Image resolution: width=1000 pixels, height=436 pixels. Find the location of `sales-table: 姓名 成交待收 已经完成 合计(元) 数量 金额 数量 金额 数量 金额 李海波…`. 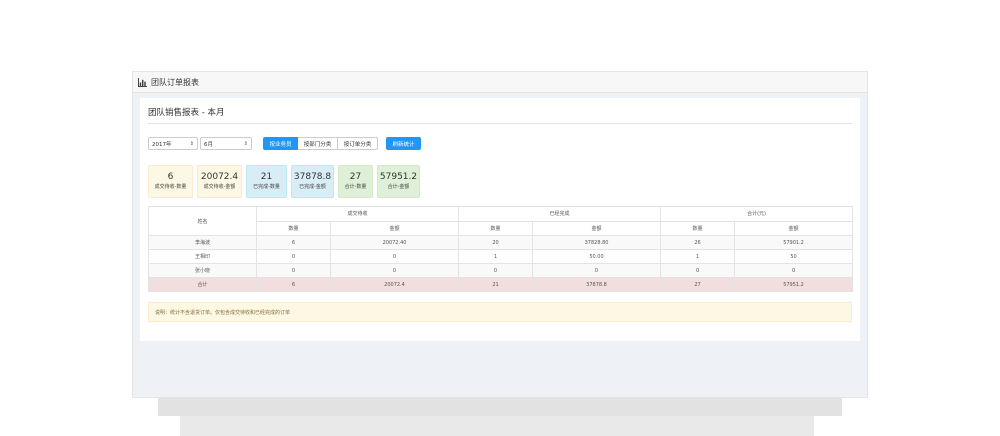

sales-table: 姓名 成交待收 已经完成 合计(元) 数量 金额 数量 金额 数量 金额 李海波… is located at coordinates (501, 249).